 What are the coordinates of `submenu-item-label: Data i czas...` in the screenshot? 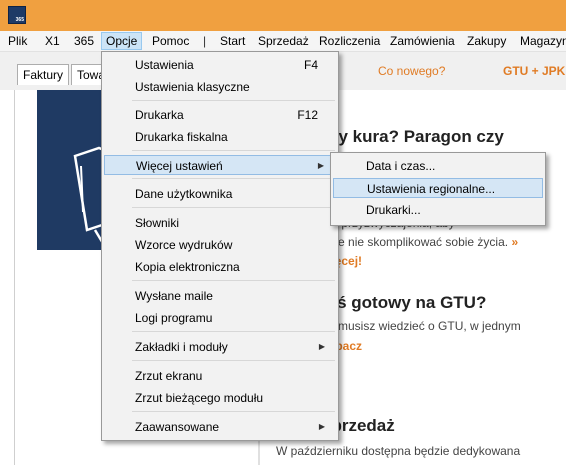 It's located at (401, 166).